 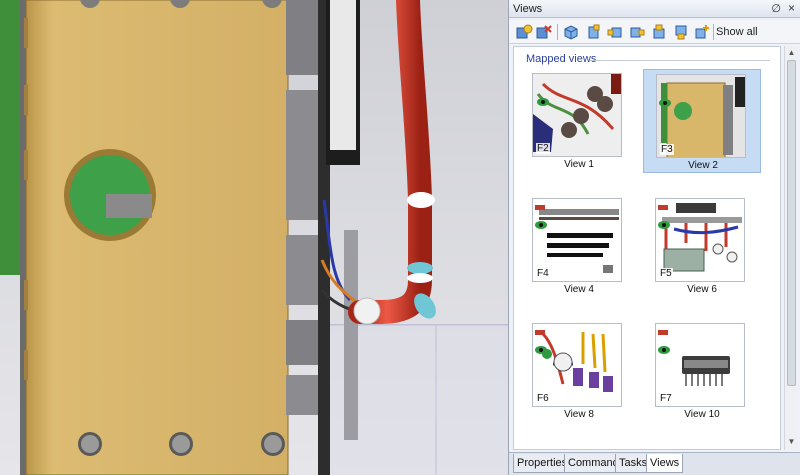 I want to click on view-shortcut-key: F6, so click(x=543, y=398).